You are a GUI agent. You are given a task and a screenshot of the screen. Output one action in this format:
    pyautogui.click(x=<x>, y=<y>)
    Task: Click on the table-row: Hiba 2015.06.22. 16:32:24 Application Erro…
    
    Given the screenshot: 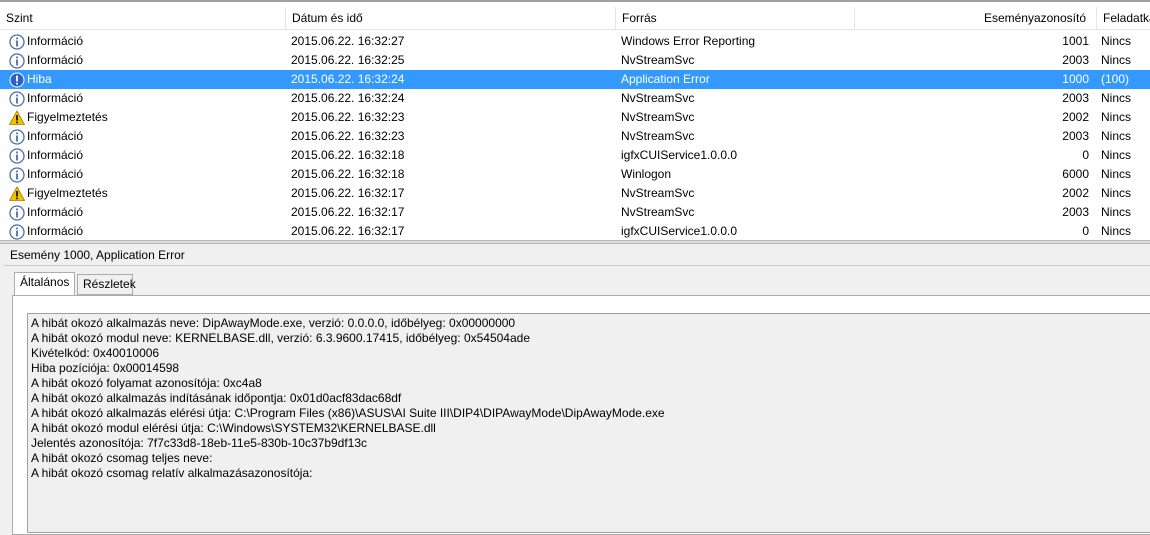 What is the action you would take?
    pyautogui.click(x=575, y=79)
    